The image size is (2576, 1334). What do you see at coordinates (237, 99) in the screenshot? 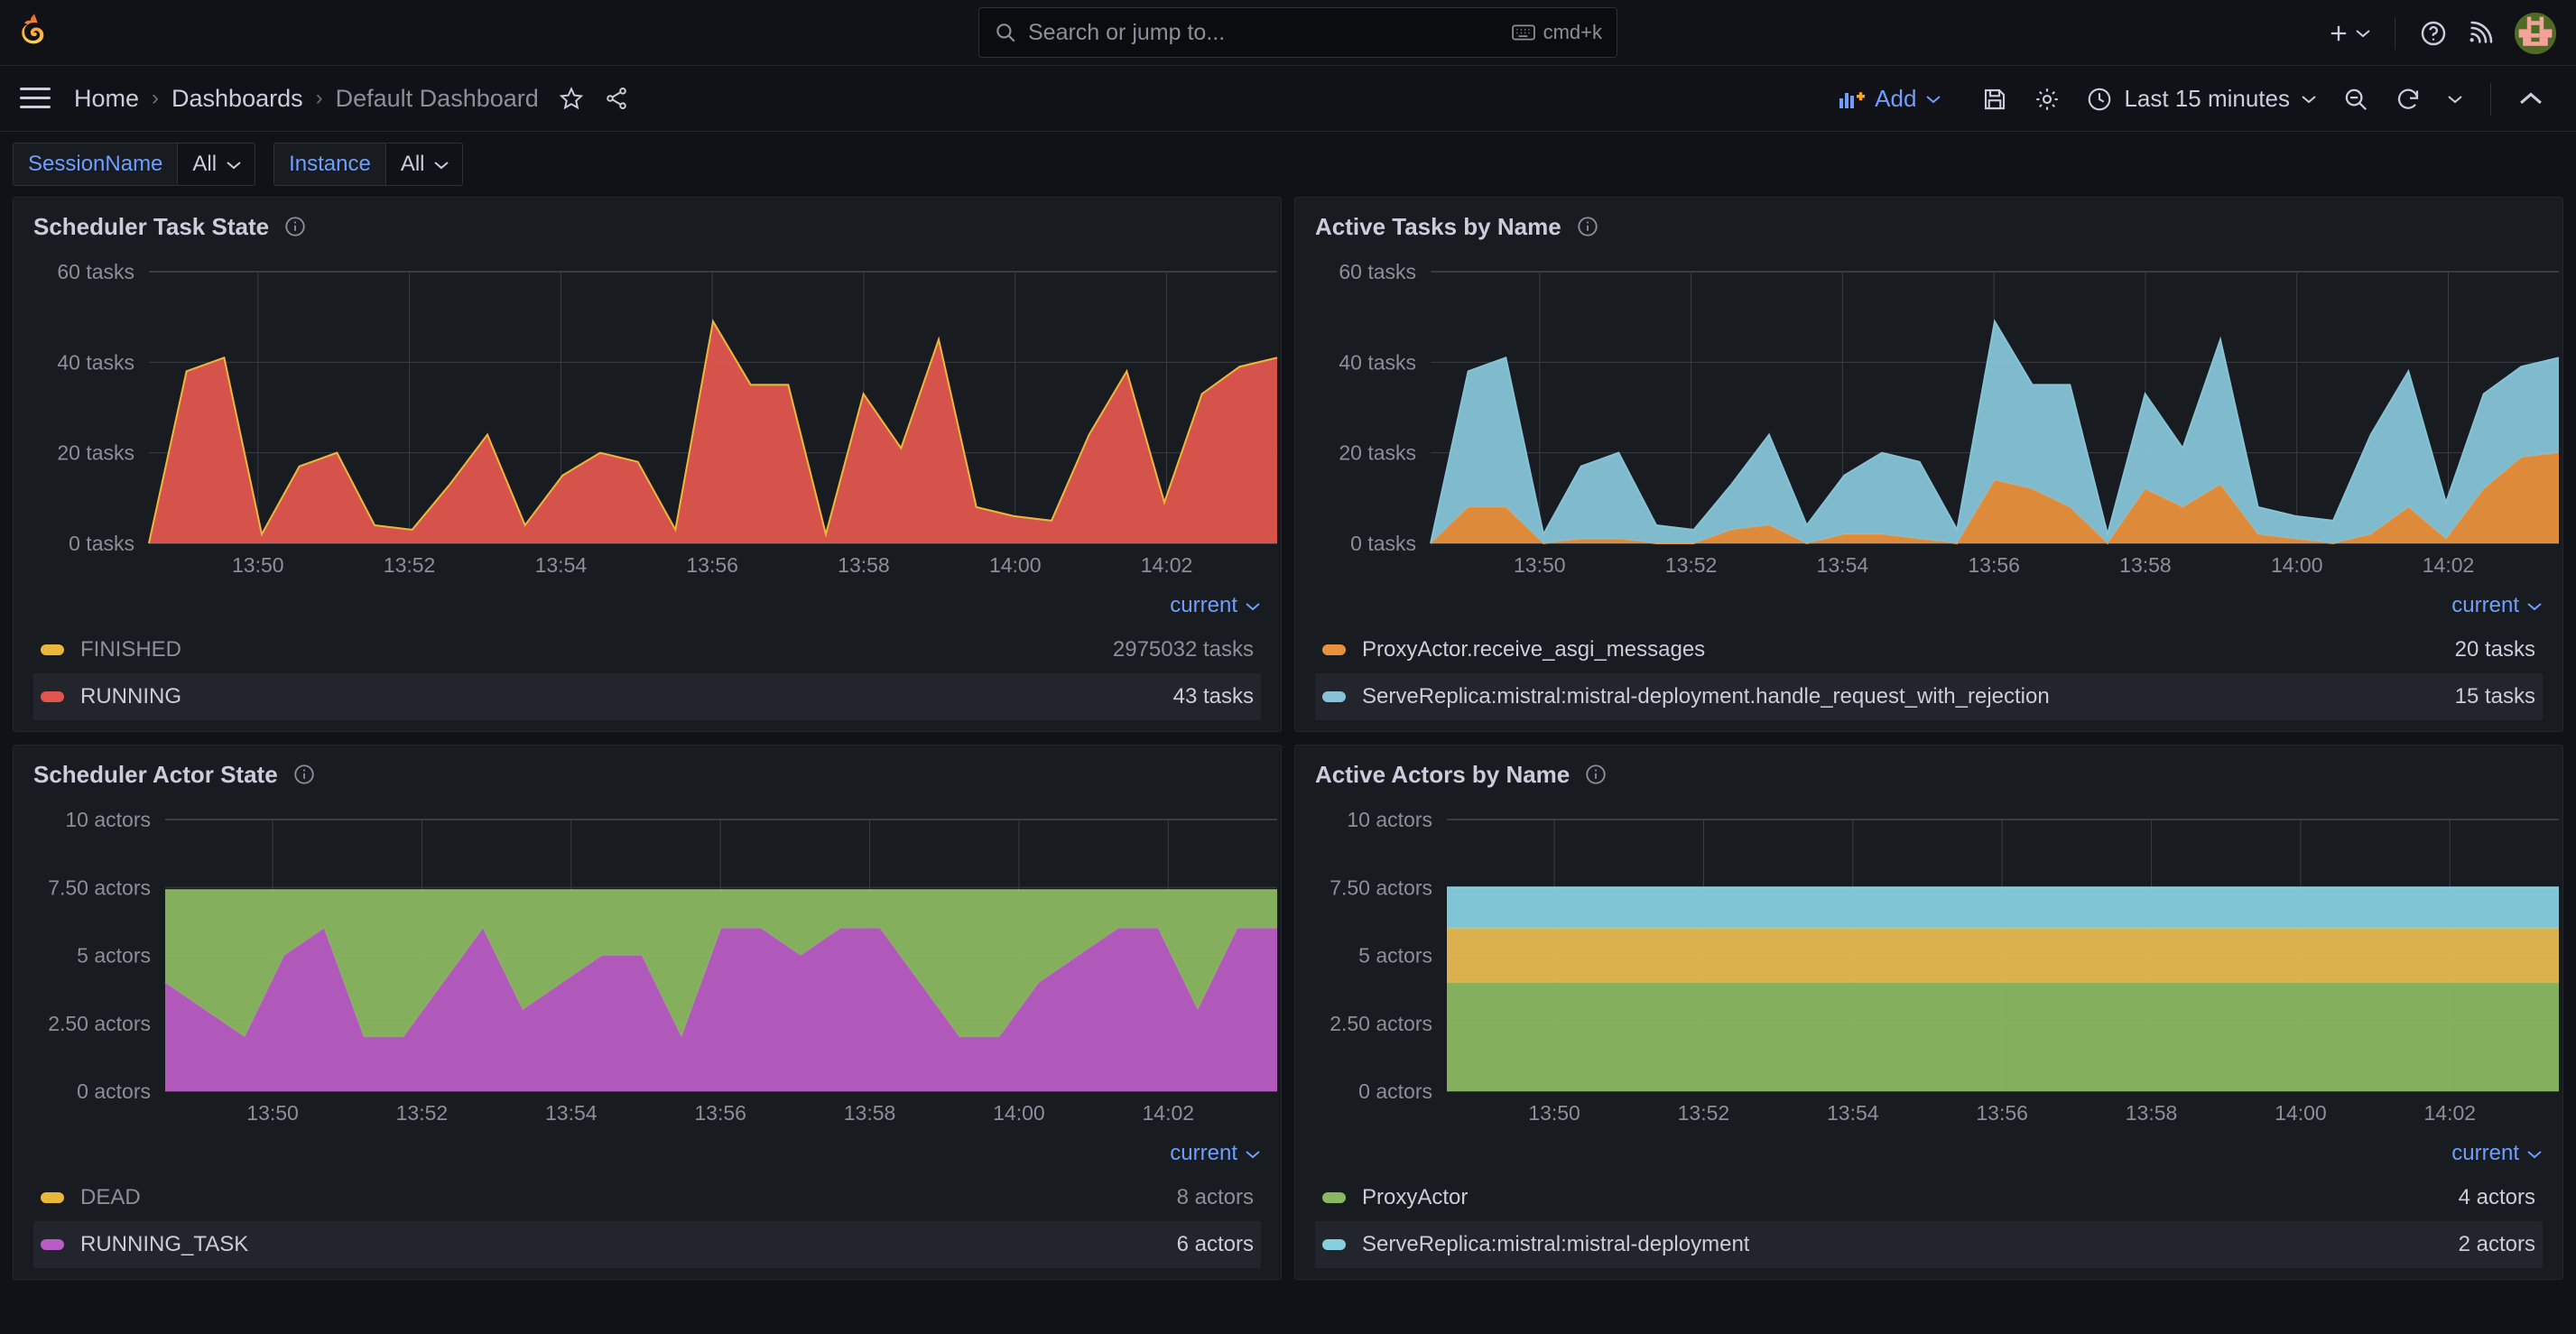
I see `breadcrumb-item-dashboards: Dashboards` at bounding box center [237, 99].